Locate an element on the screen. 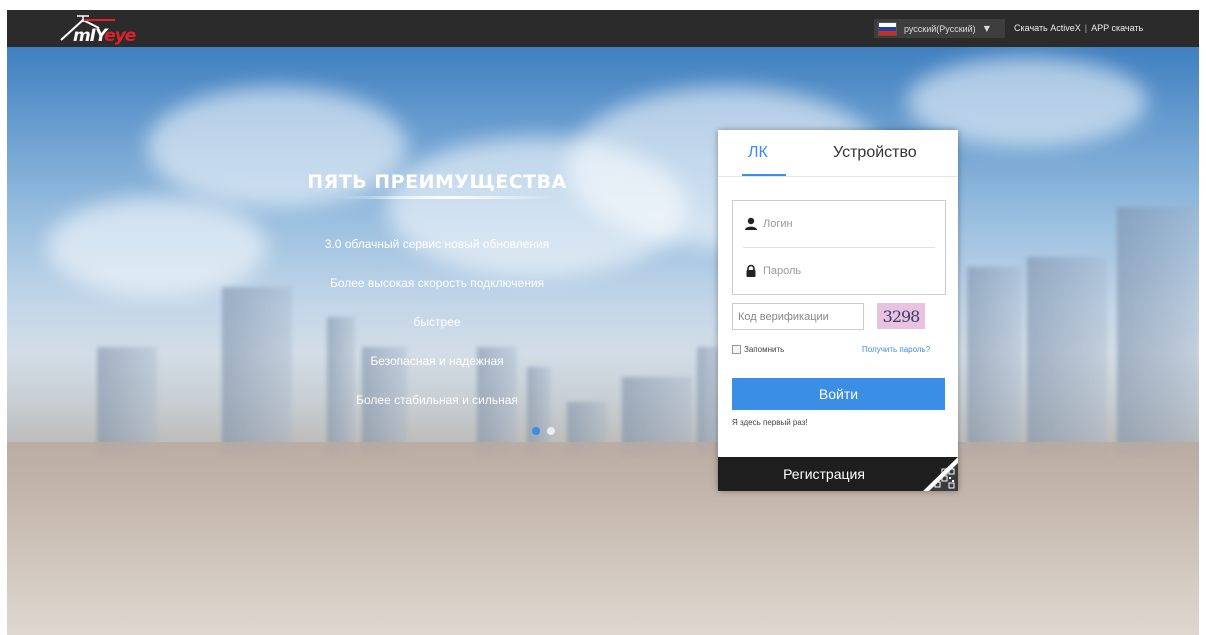 The width and height of the screenshot is (1206, 635). language-label: русский(Русский) is located at coordinates (940, 28).